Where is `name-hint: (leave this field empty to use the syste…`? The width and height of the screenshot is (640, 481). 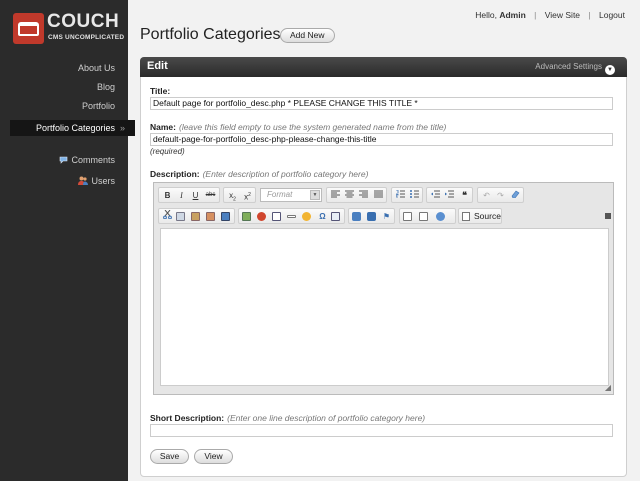
name-hint: (leave this field empty to use the syste… is located at coordinates (312, 127).